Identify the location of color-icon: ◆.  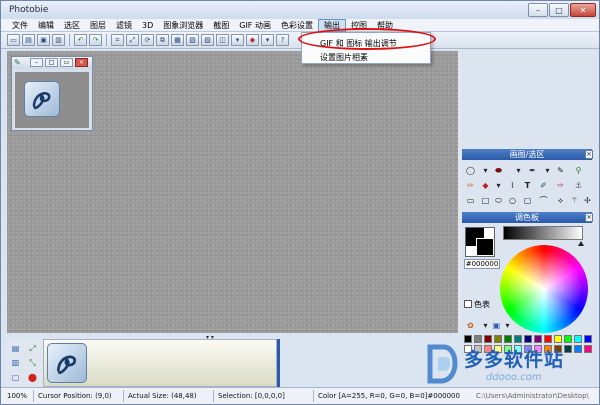
(252, 40).